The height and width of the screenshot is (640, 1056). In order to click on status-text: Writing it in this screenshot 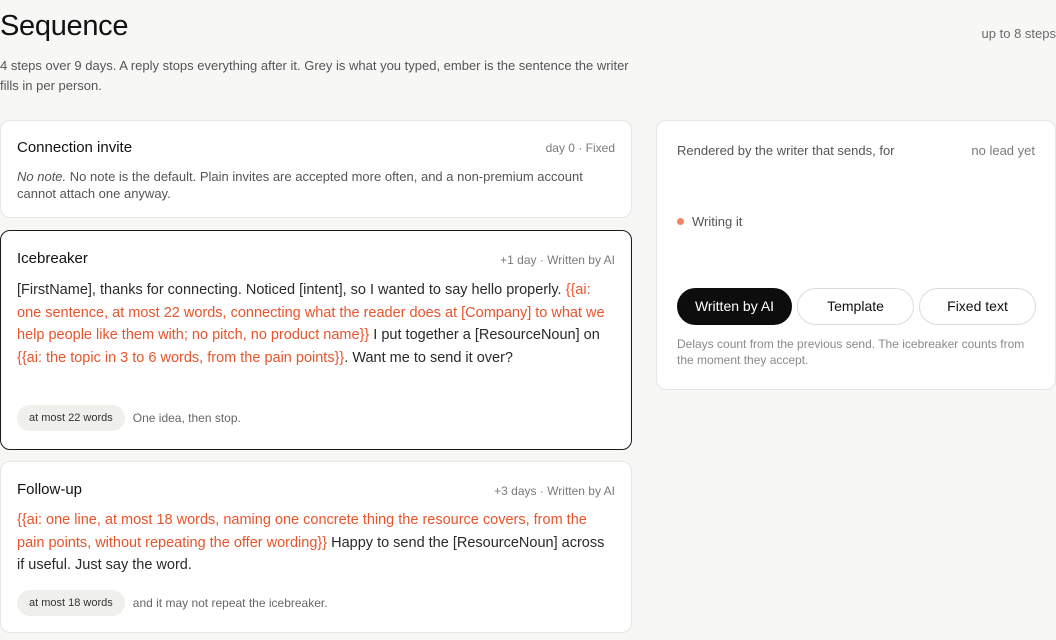, I will do `click(717, 221)`.